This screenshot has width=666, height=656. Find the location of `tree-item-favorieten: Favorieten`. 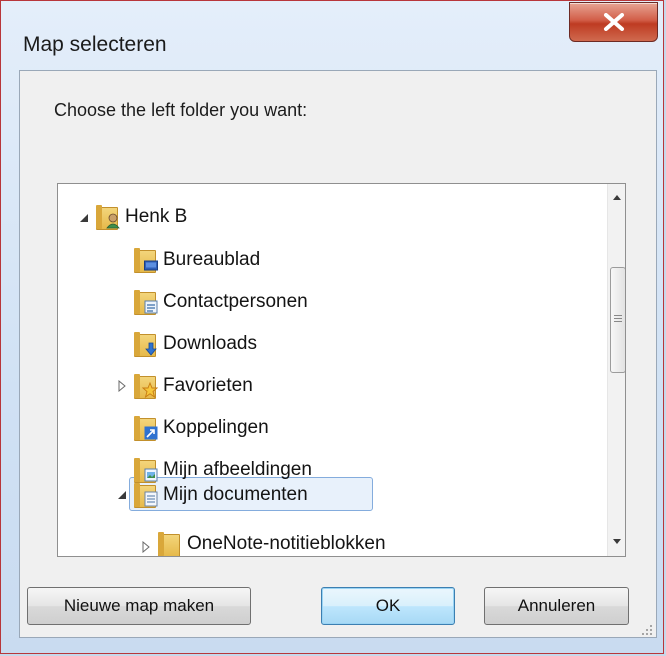

tree-item-favorieten: Favorieten is located at coordinates (193, 386).